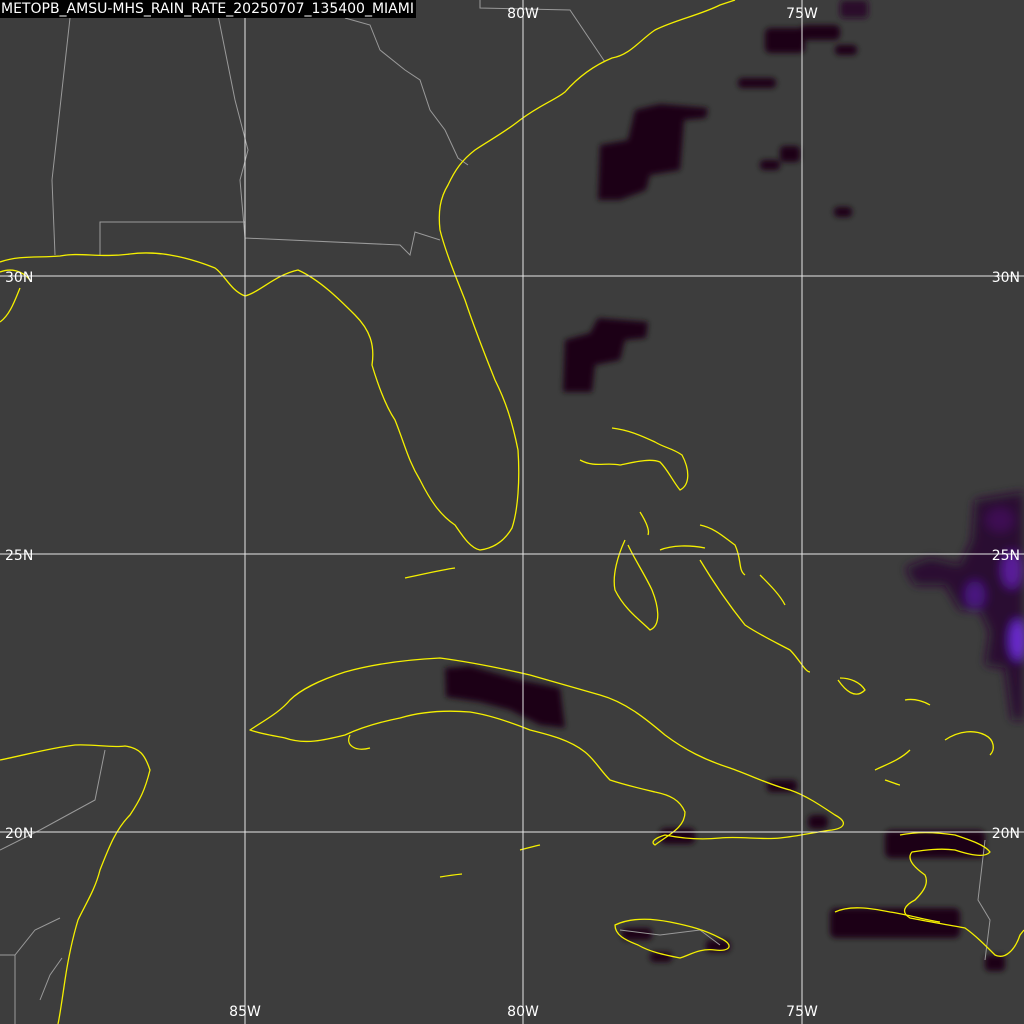 This screenshot has width=1024, height=1024. What do you see at coordinates (802, 1012) in the screenshot?
I see `lon-label-75w: 75W` at bounding box center [802, 1012].